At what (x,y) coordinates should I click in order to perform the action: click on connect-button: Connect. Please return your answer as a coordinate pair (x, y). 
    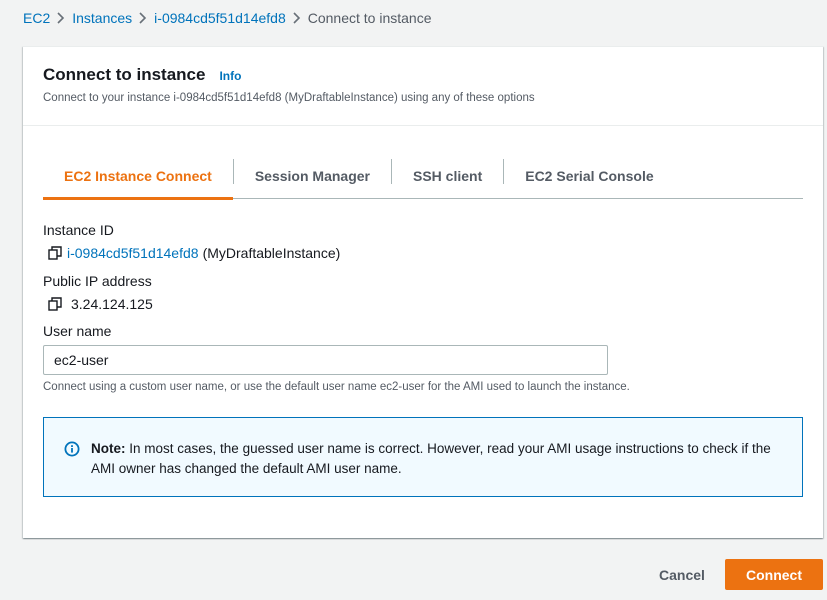
    Looking at the image, I should click on (774, 574).